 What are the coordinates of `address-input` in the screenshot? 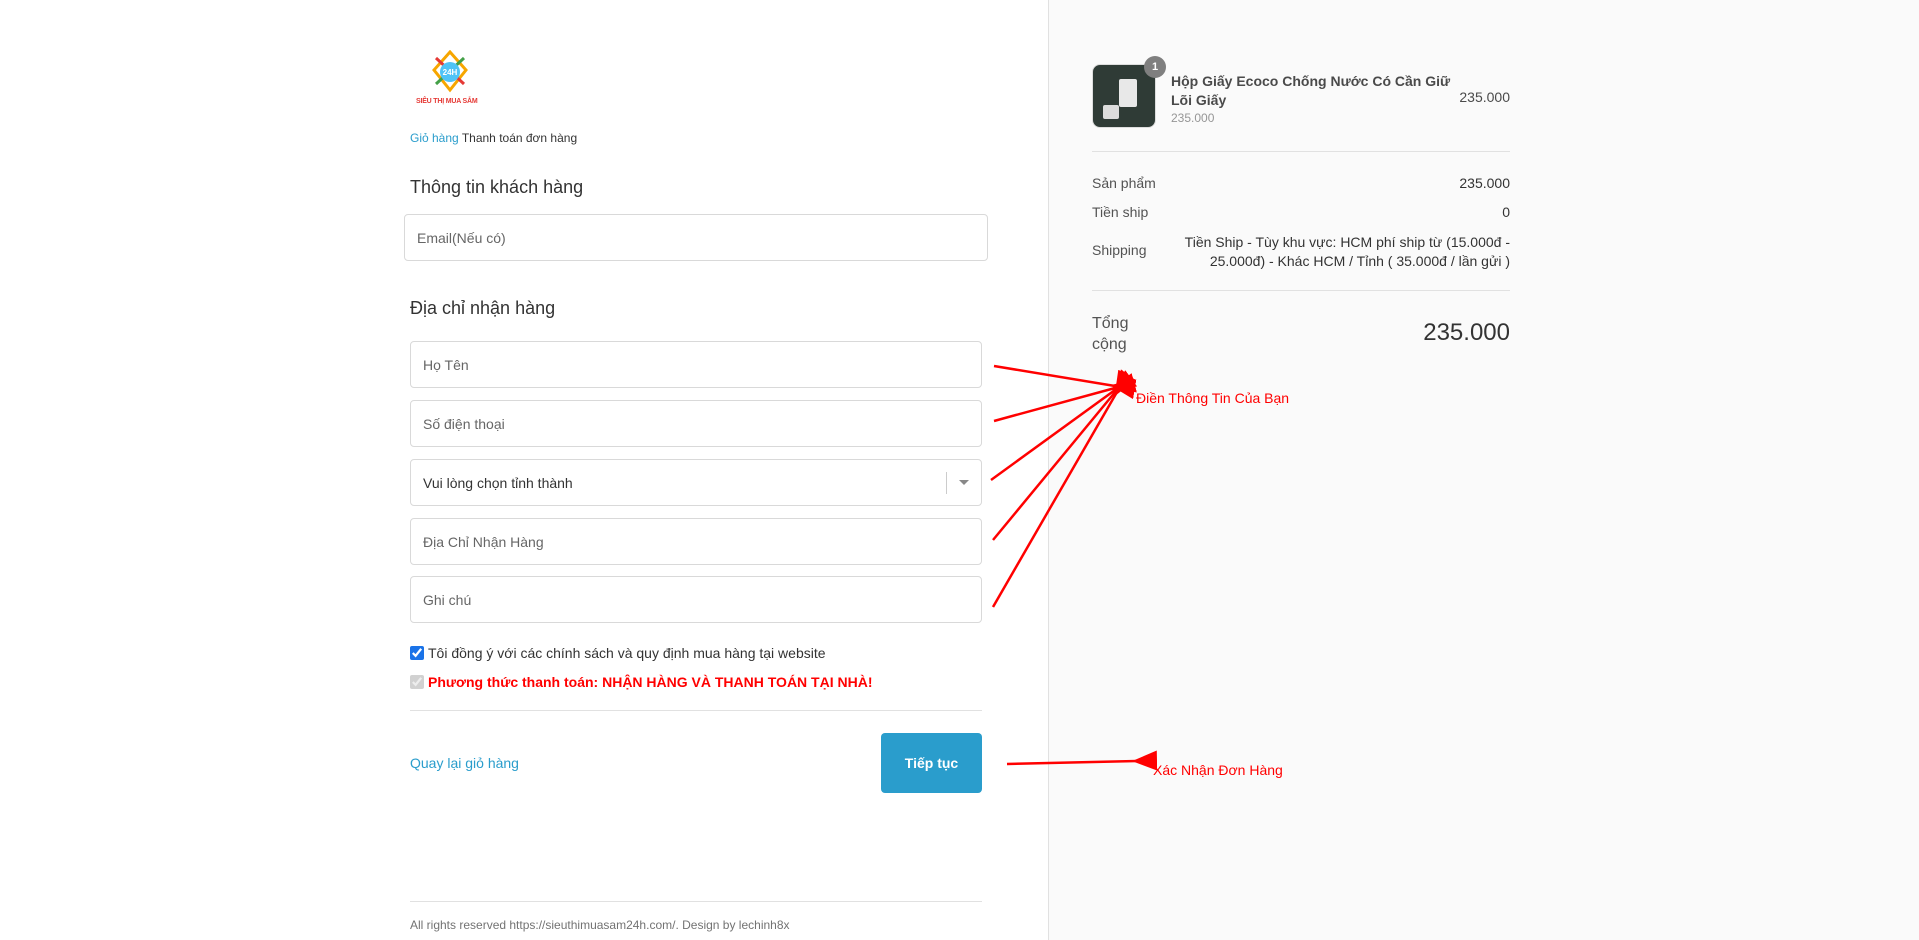 It's located at (696, 541).